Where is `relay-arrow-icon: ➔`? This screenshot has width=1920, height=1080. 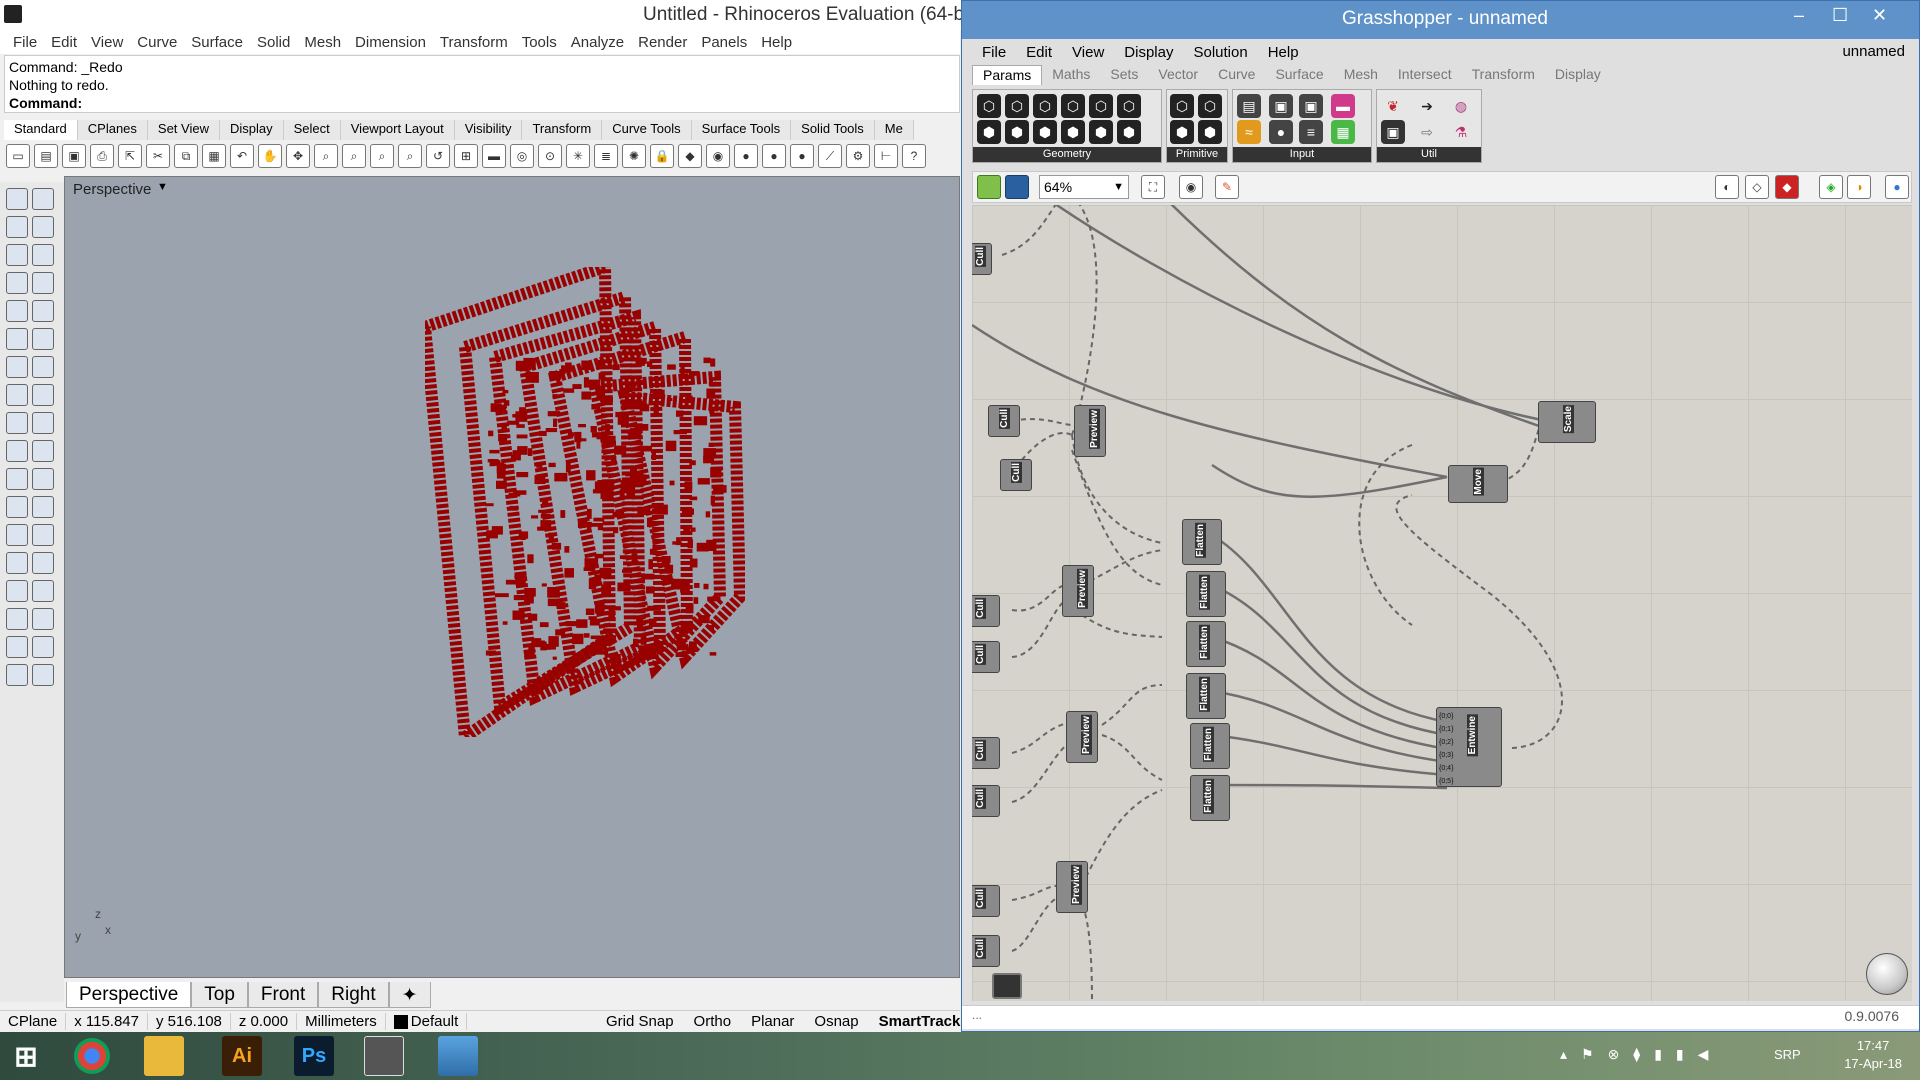 relay-arrow-icon: ➔ is located at coordinates (1427, 106).